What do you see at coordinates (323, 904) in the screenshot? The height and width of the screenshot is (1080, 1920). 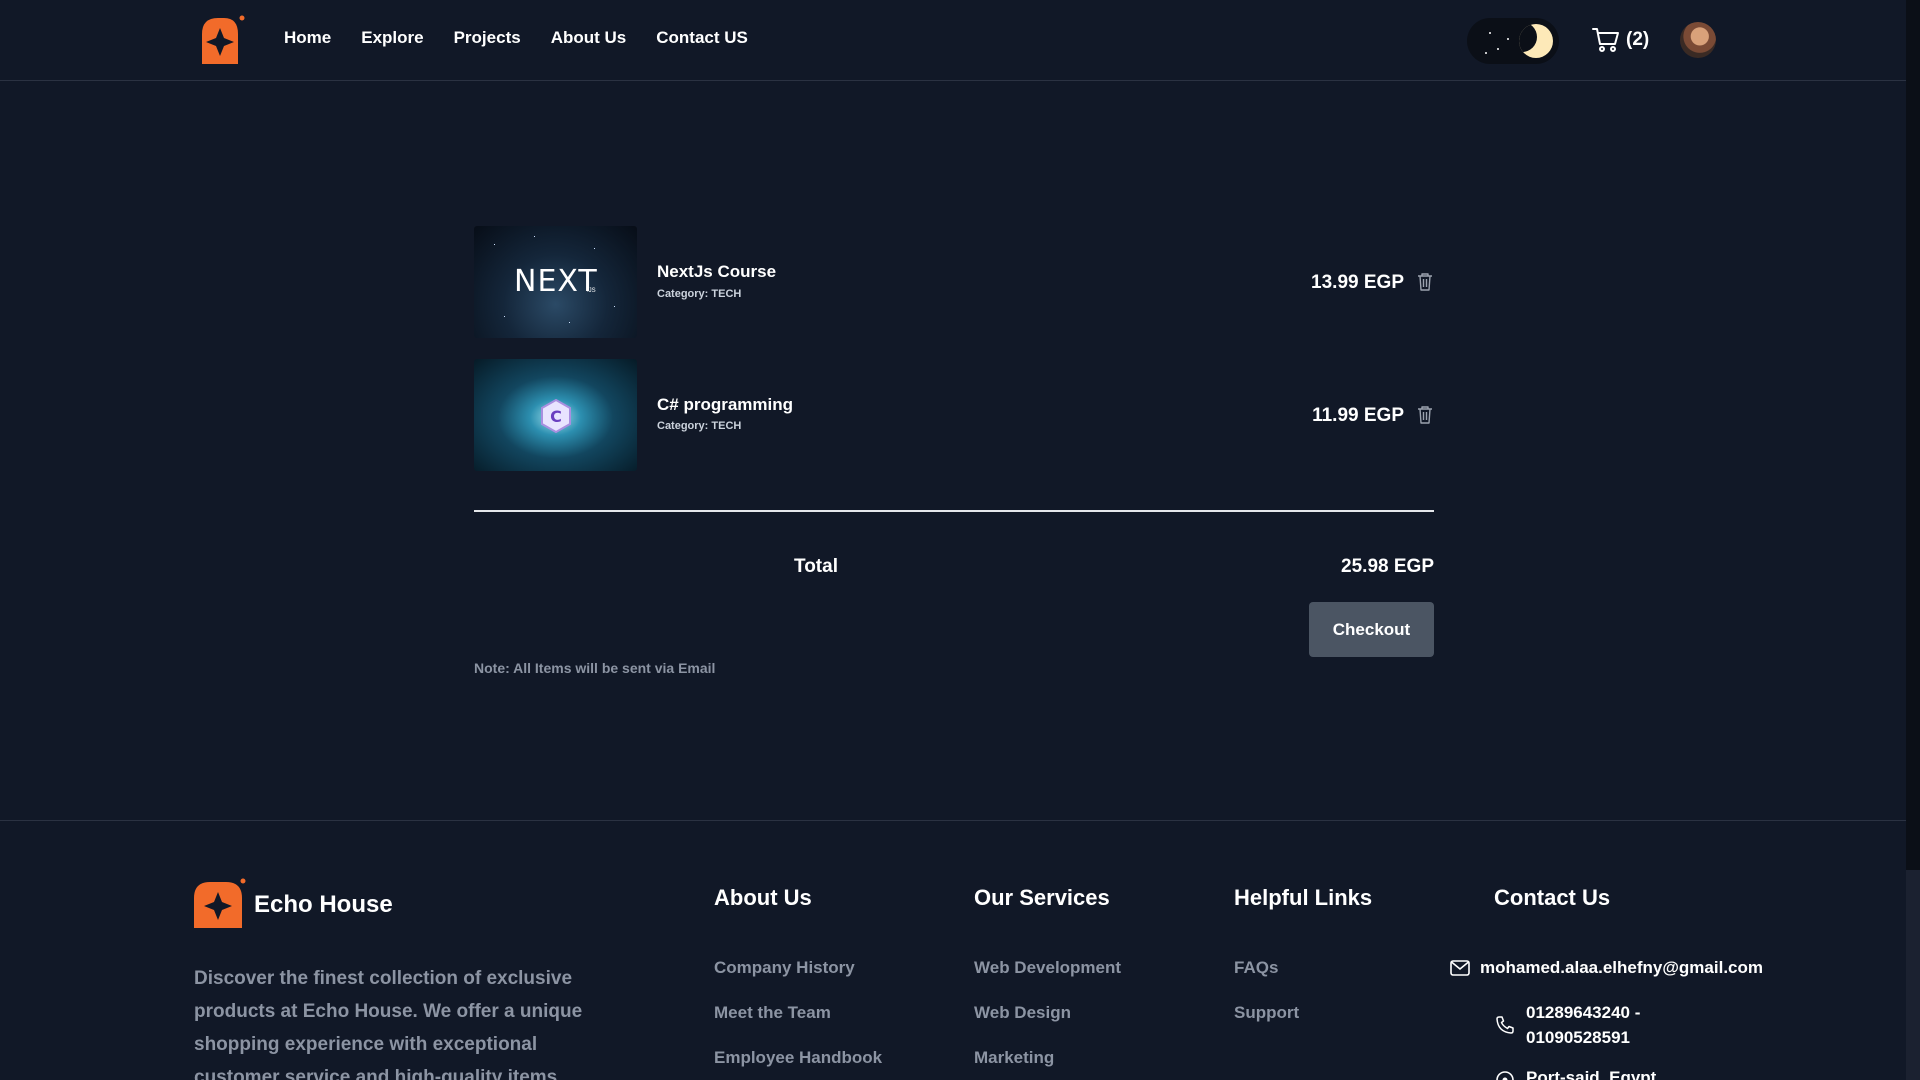 I see `footer-brand-name: Echo House` at bounding box center [323, 904].